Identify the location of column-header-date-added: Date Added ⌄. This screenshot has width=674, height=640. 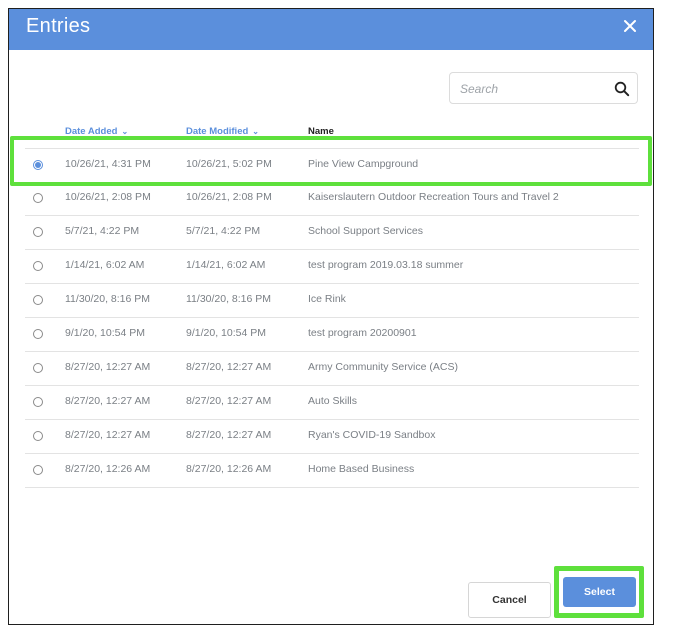
(96, 131).